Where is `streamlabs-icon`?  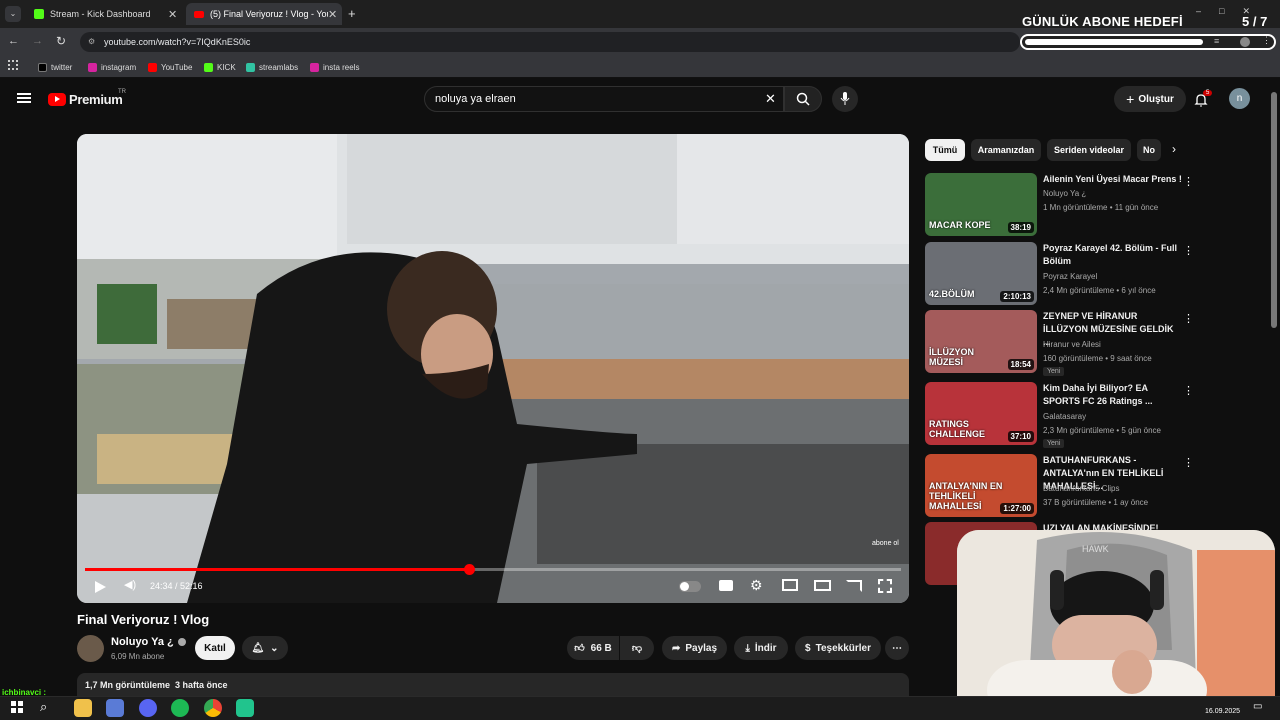 streamlabs-icon is located at coordinates (250, 67).